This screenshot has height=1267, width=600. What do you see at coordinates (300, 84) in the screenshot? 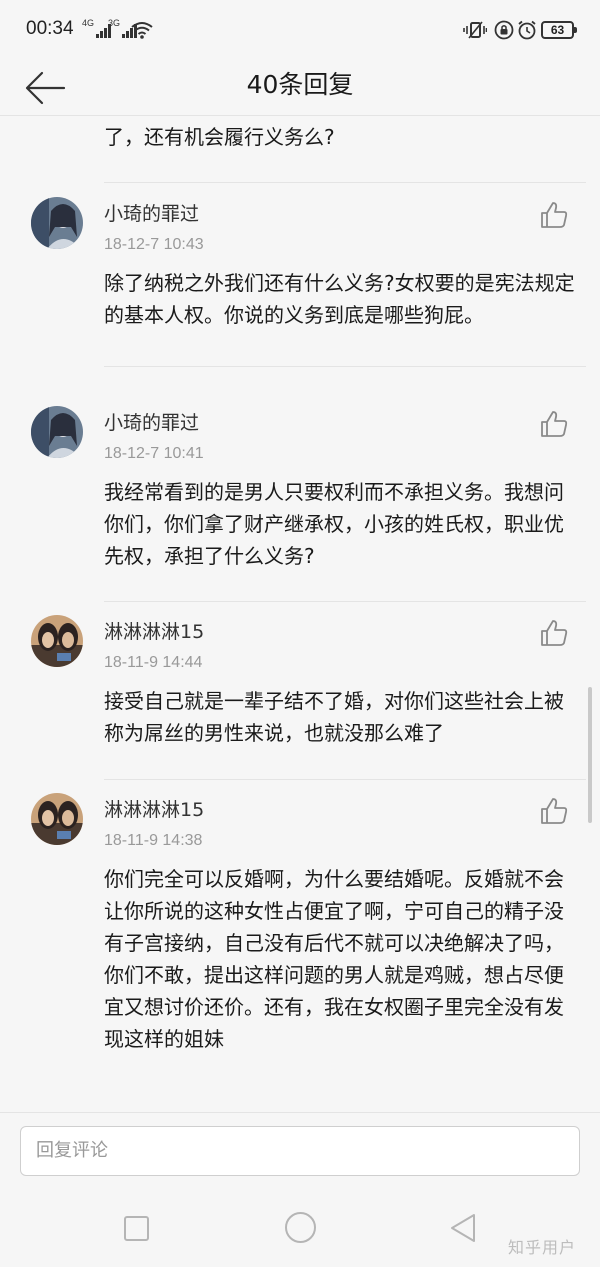
I see `page-title: 40条回复` at bounding box center [300, 84].